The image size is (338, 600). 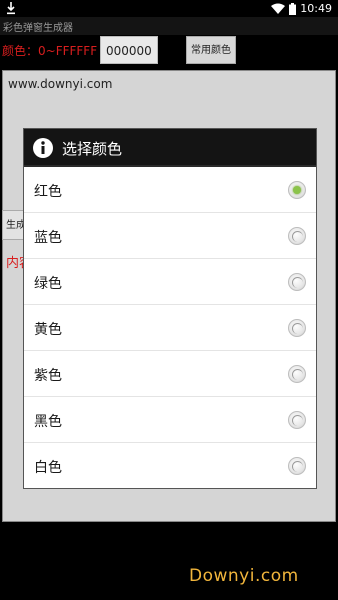 What do you see at coordinates (38, 28) in the screenshot?
I see `app-title: 彩色弹窗生成器` at bounding box center [38, 28].